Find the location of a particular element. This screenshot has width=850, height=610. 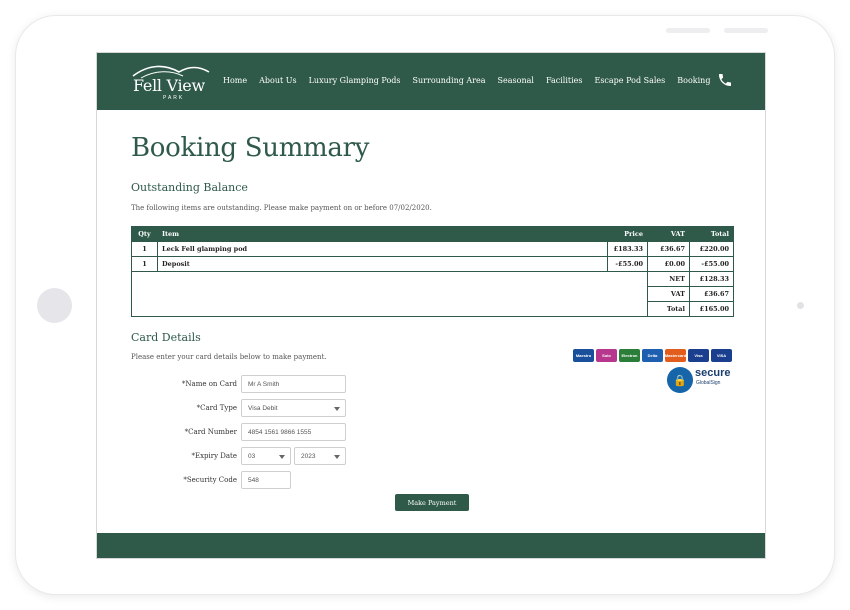

expiry-date-label: *Expiry Date is located at coordinates (214, 456).